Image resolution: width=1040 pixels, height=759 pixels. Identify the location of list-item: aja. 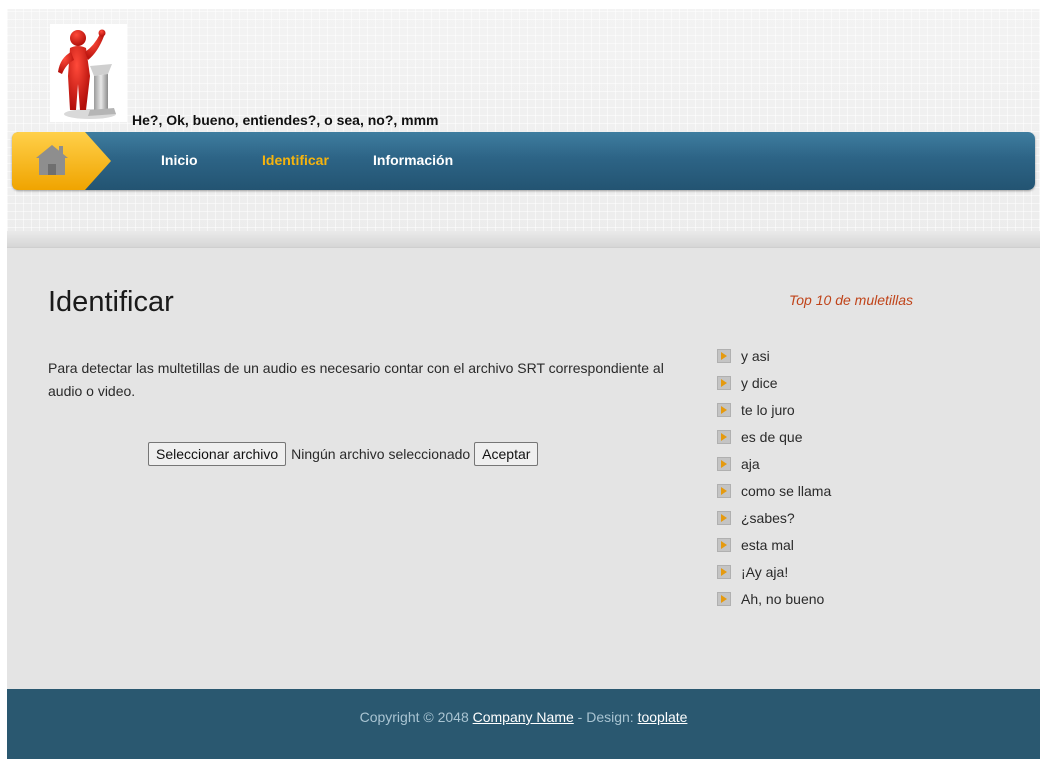
(774, 463).